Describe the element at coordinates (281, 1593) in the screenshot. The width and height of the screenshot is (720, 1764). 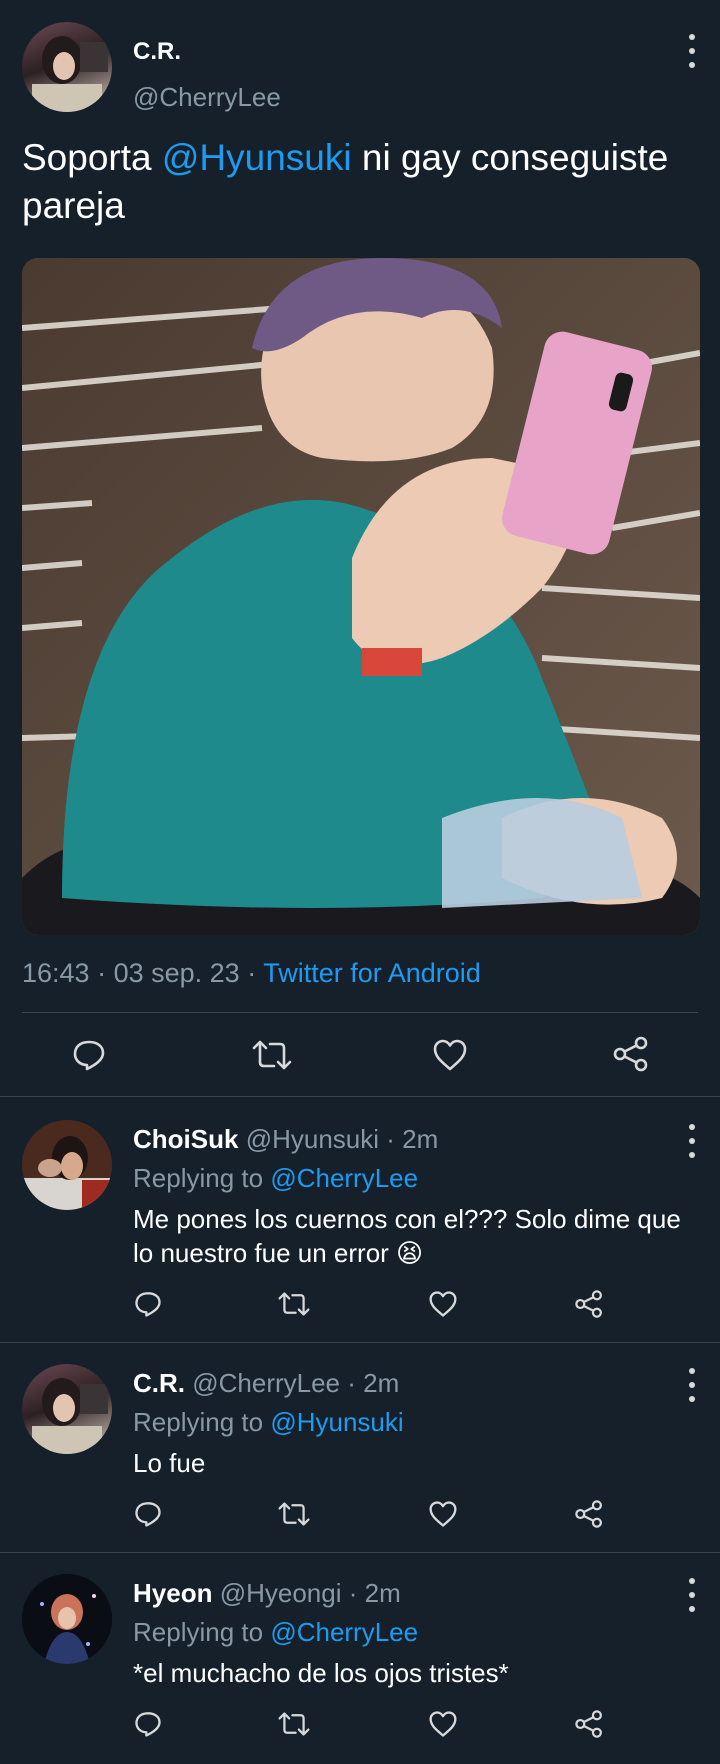
I see `handle: @Hyeongi` at that location.